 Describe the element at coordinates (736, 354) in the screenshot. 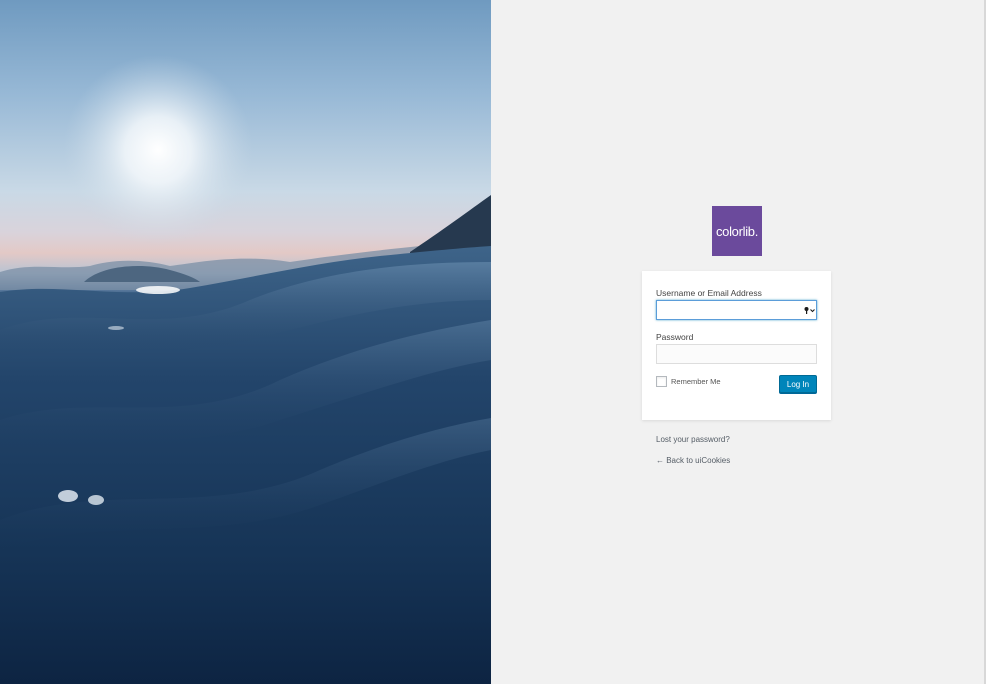

I see `password-input` at that location.